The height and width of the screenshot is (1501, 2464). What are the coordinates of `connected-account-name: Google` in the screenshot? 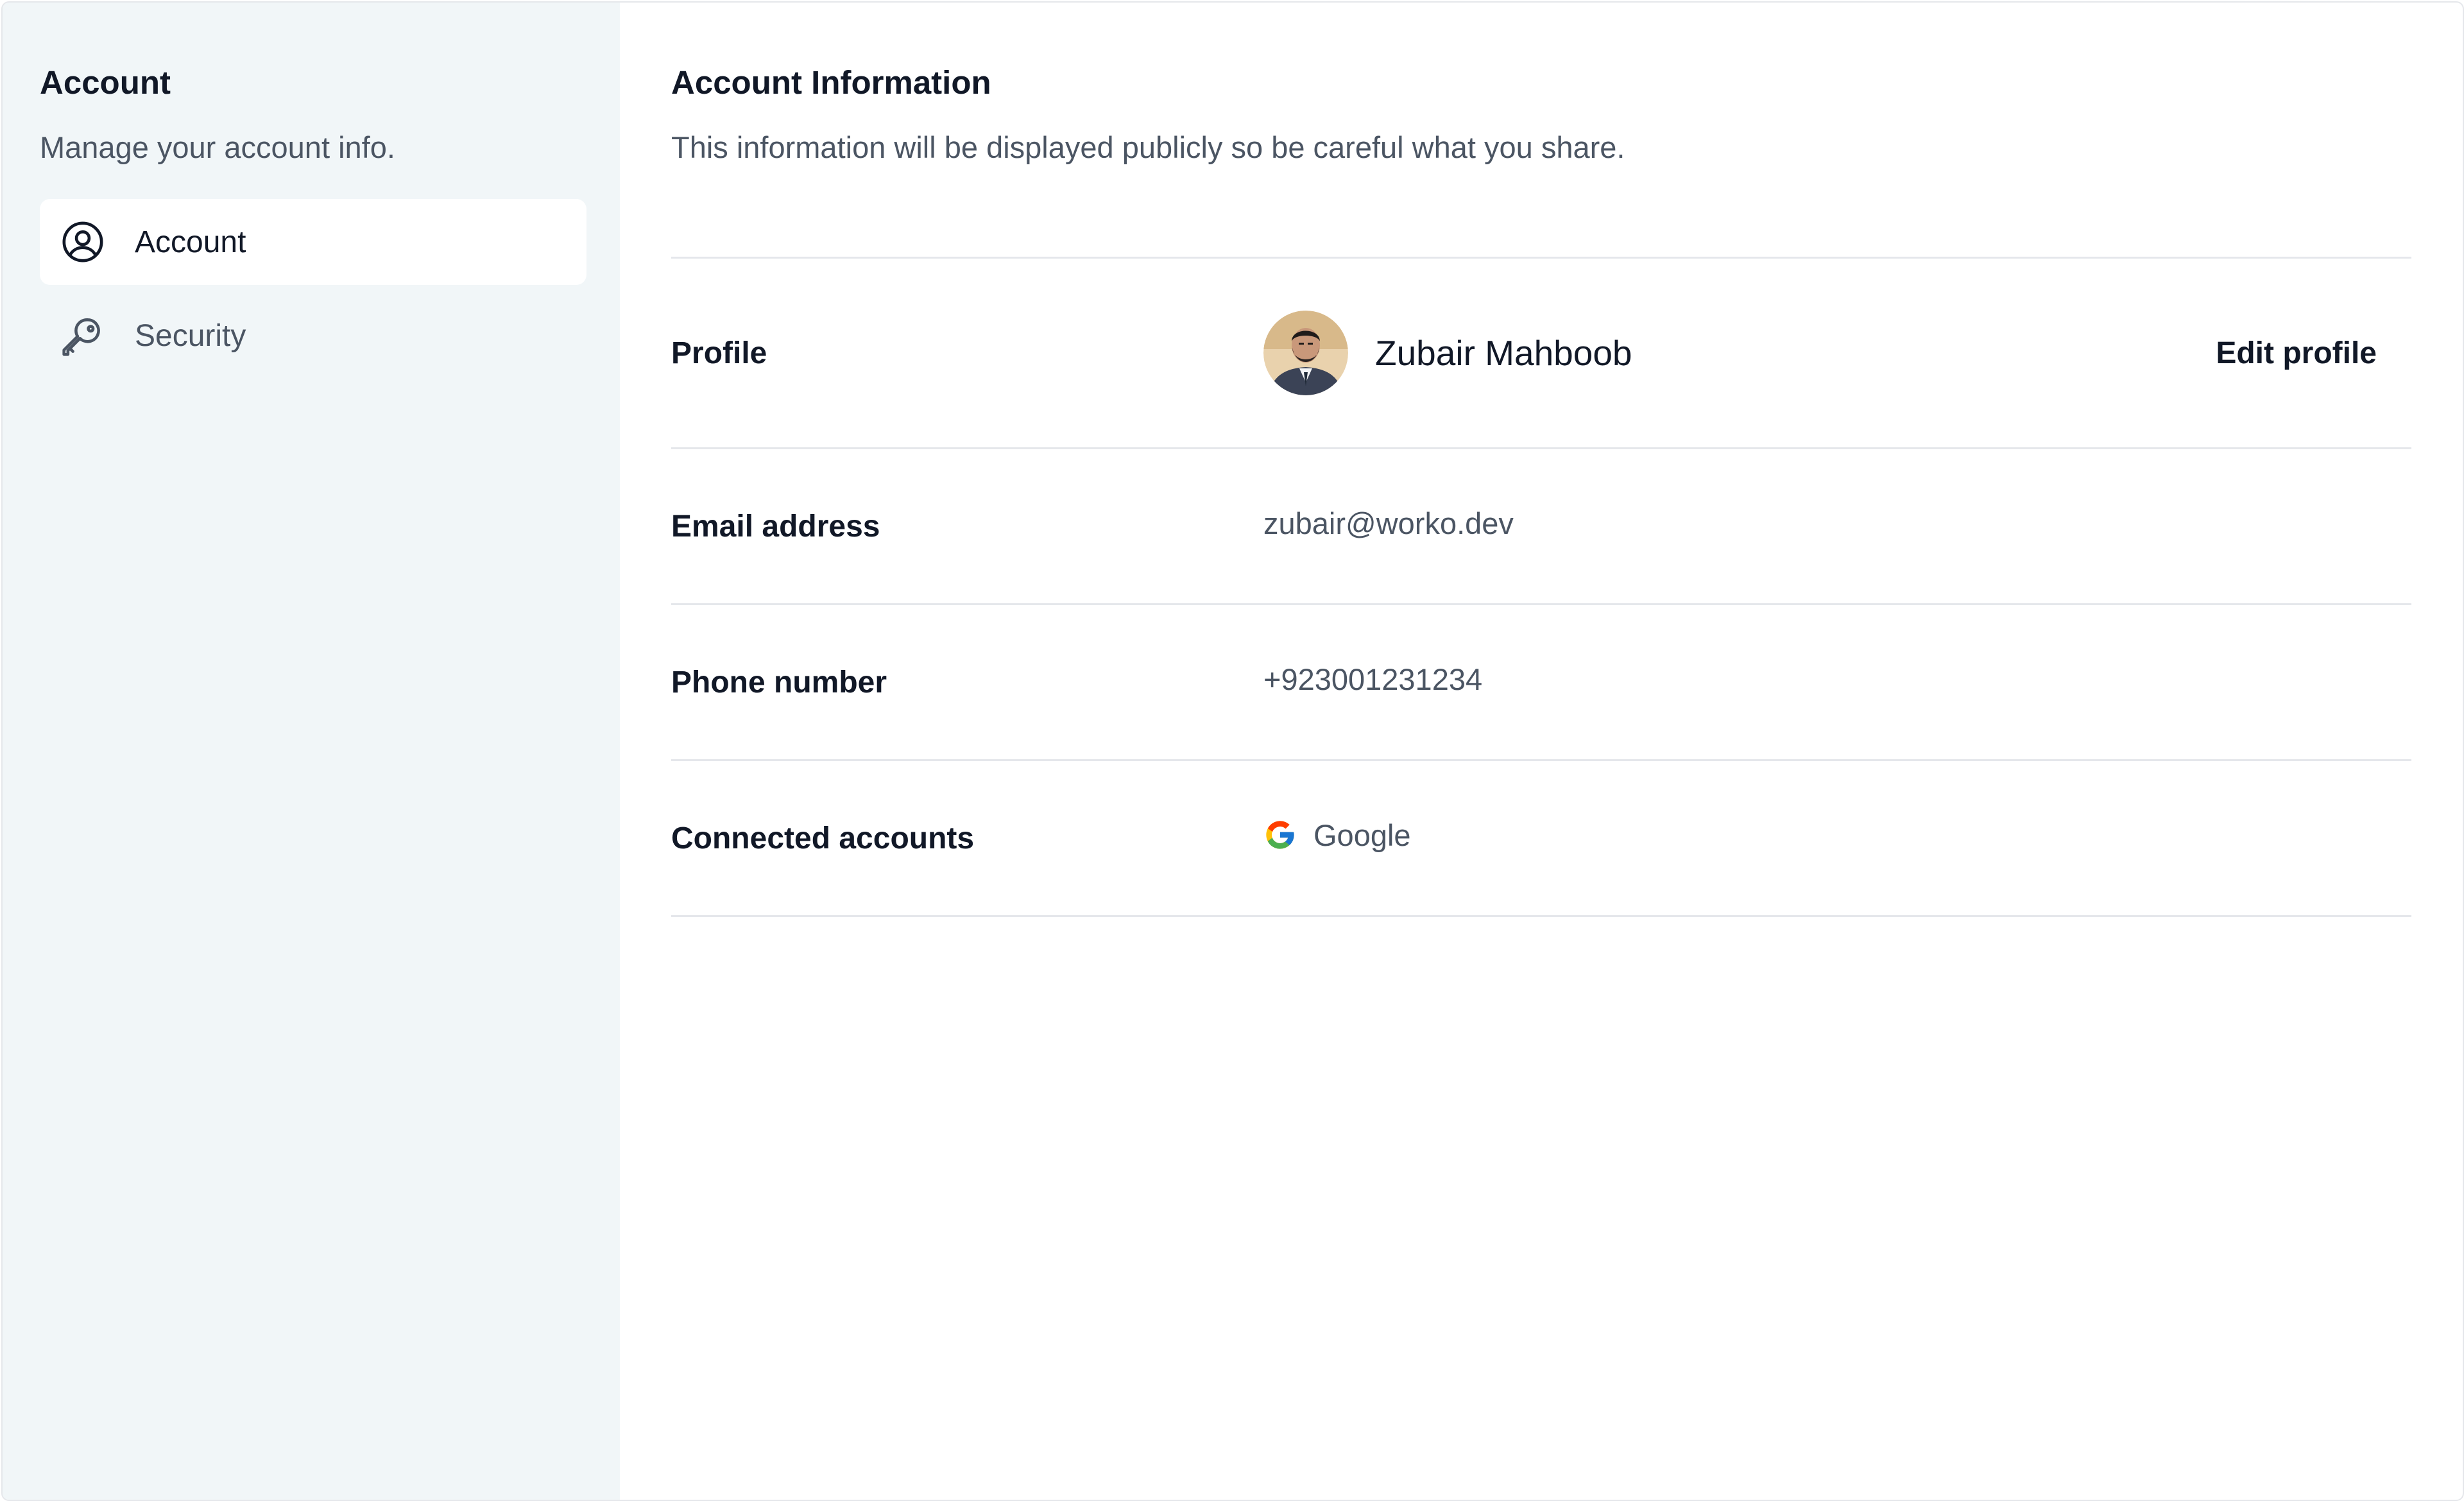 It's located at (1362, 835).